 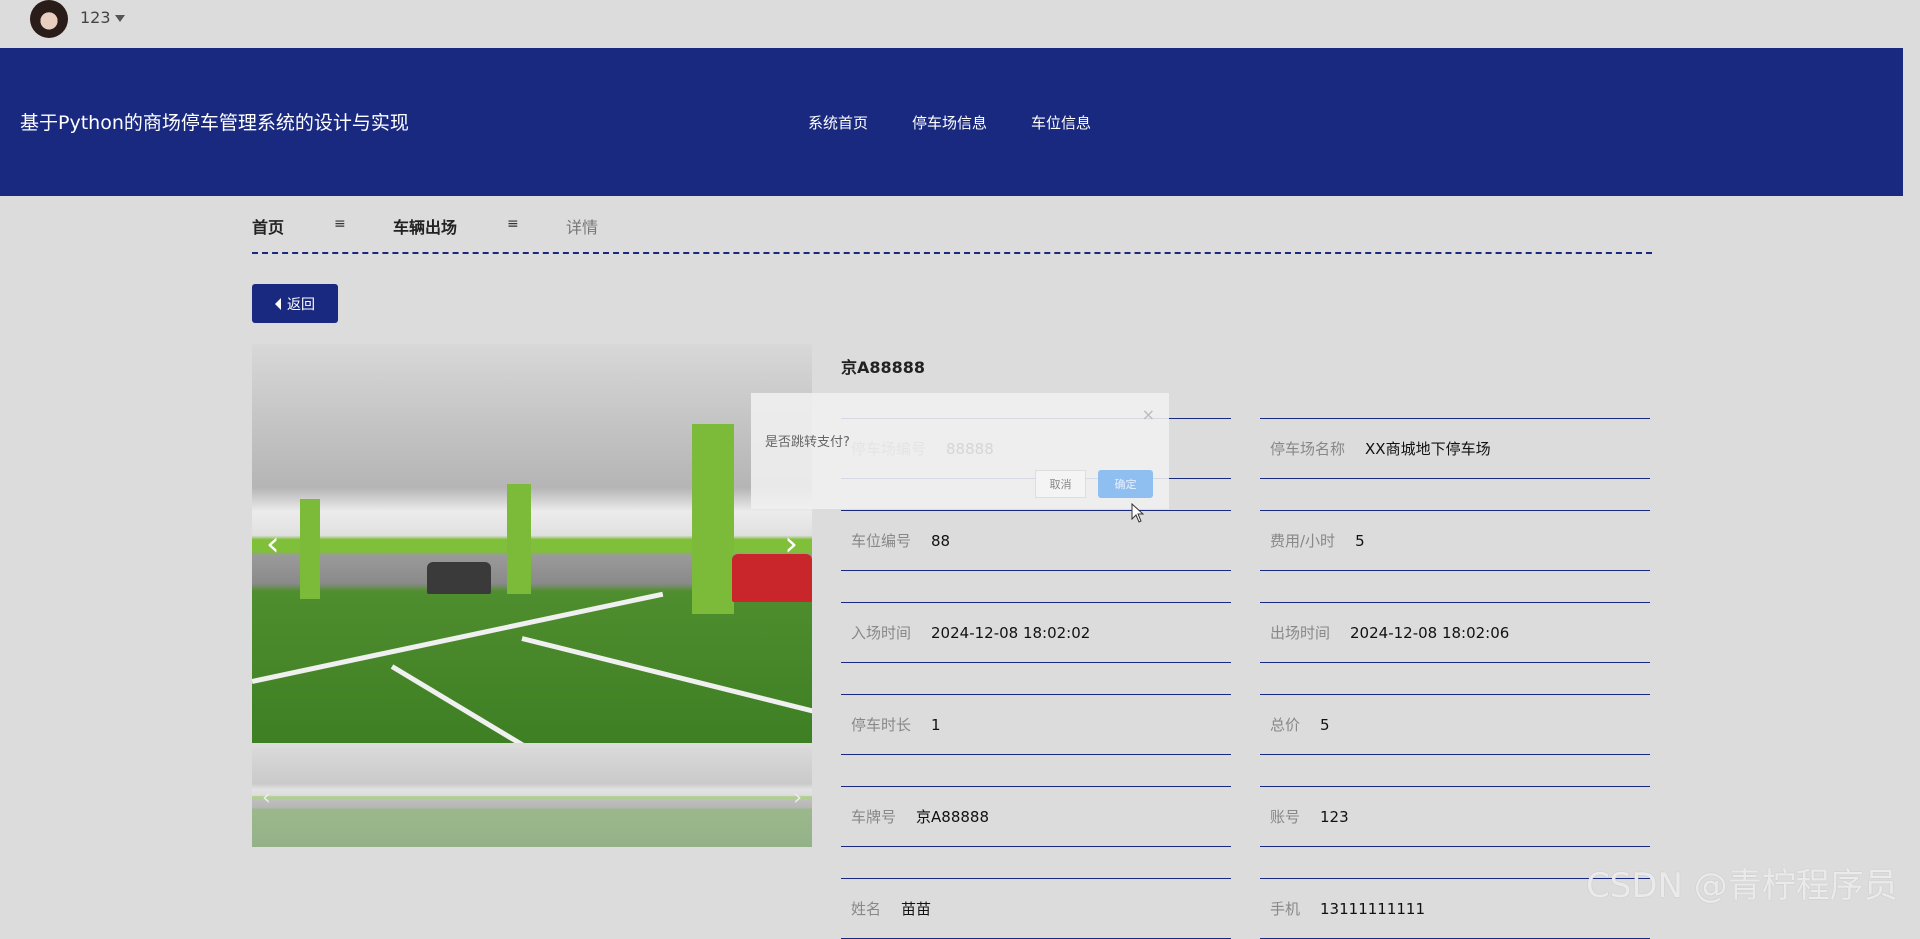 What do you see at coordinates (883, 367) in the screenshot?
I see `plate-title: 京A88888` at bounding box center [883, 367].